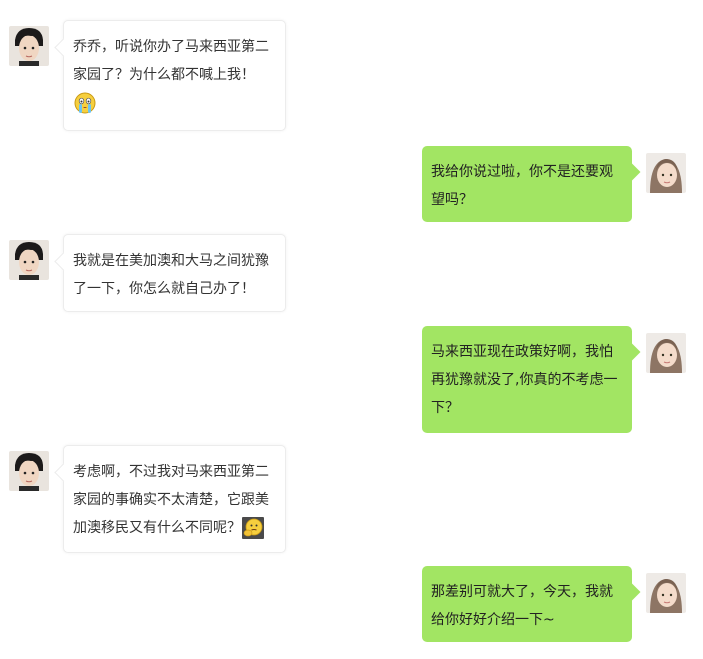 The width and height of the screenshot is (703, 659). Describe the element at coordinates (85, 103) in the screenshot. I see `crying-face-emoji` at that location.